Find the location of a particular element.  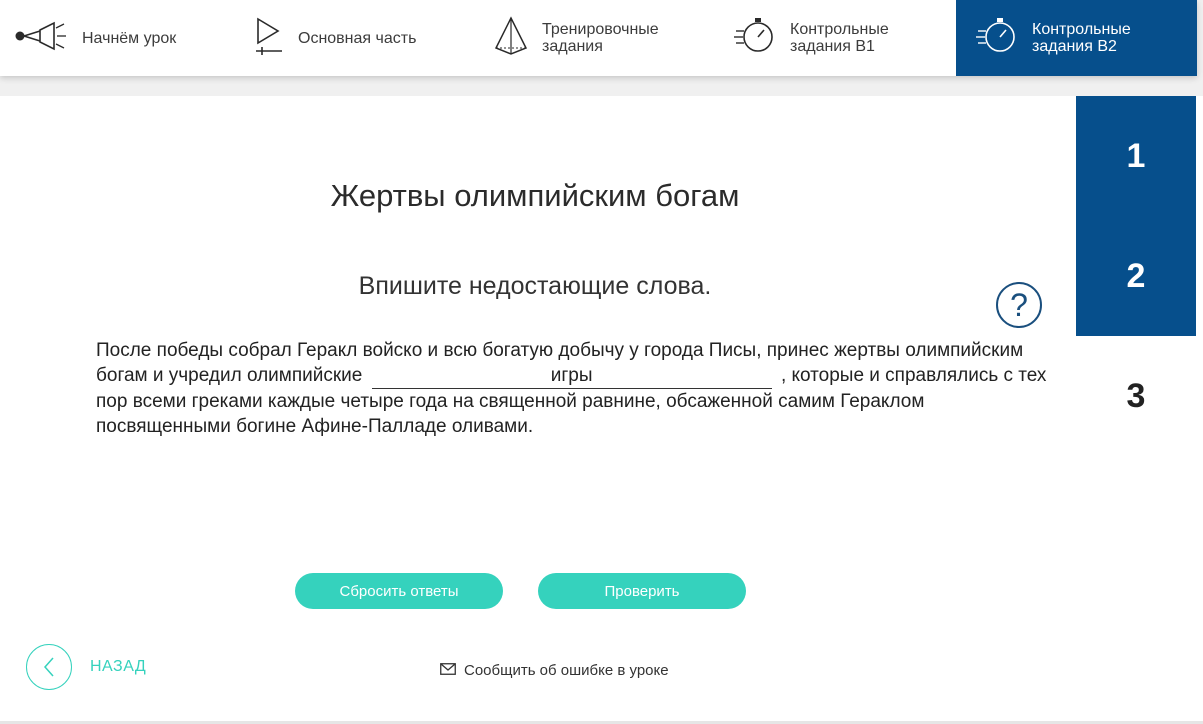

nav-item-label: Тренировочные задания is located at coordinates (600, 38).